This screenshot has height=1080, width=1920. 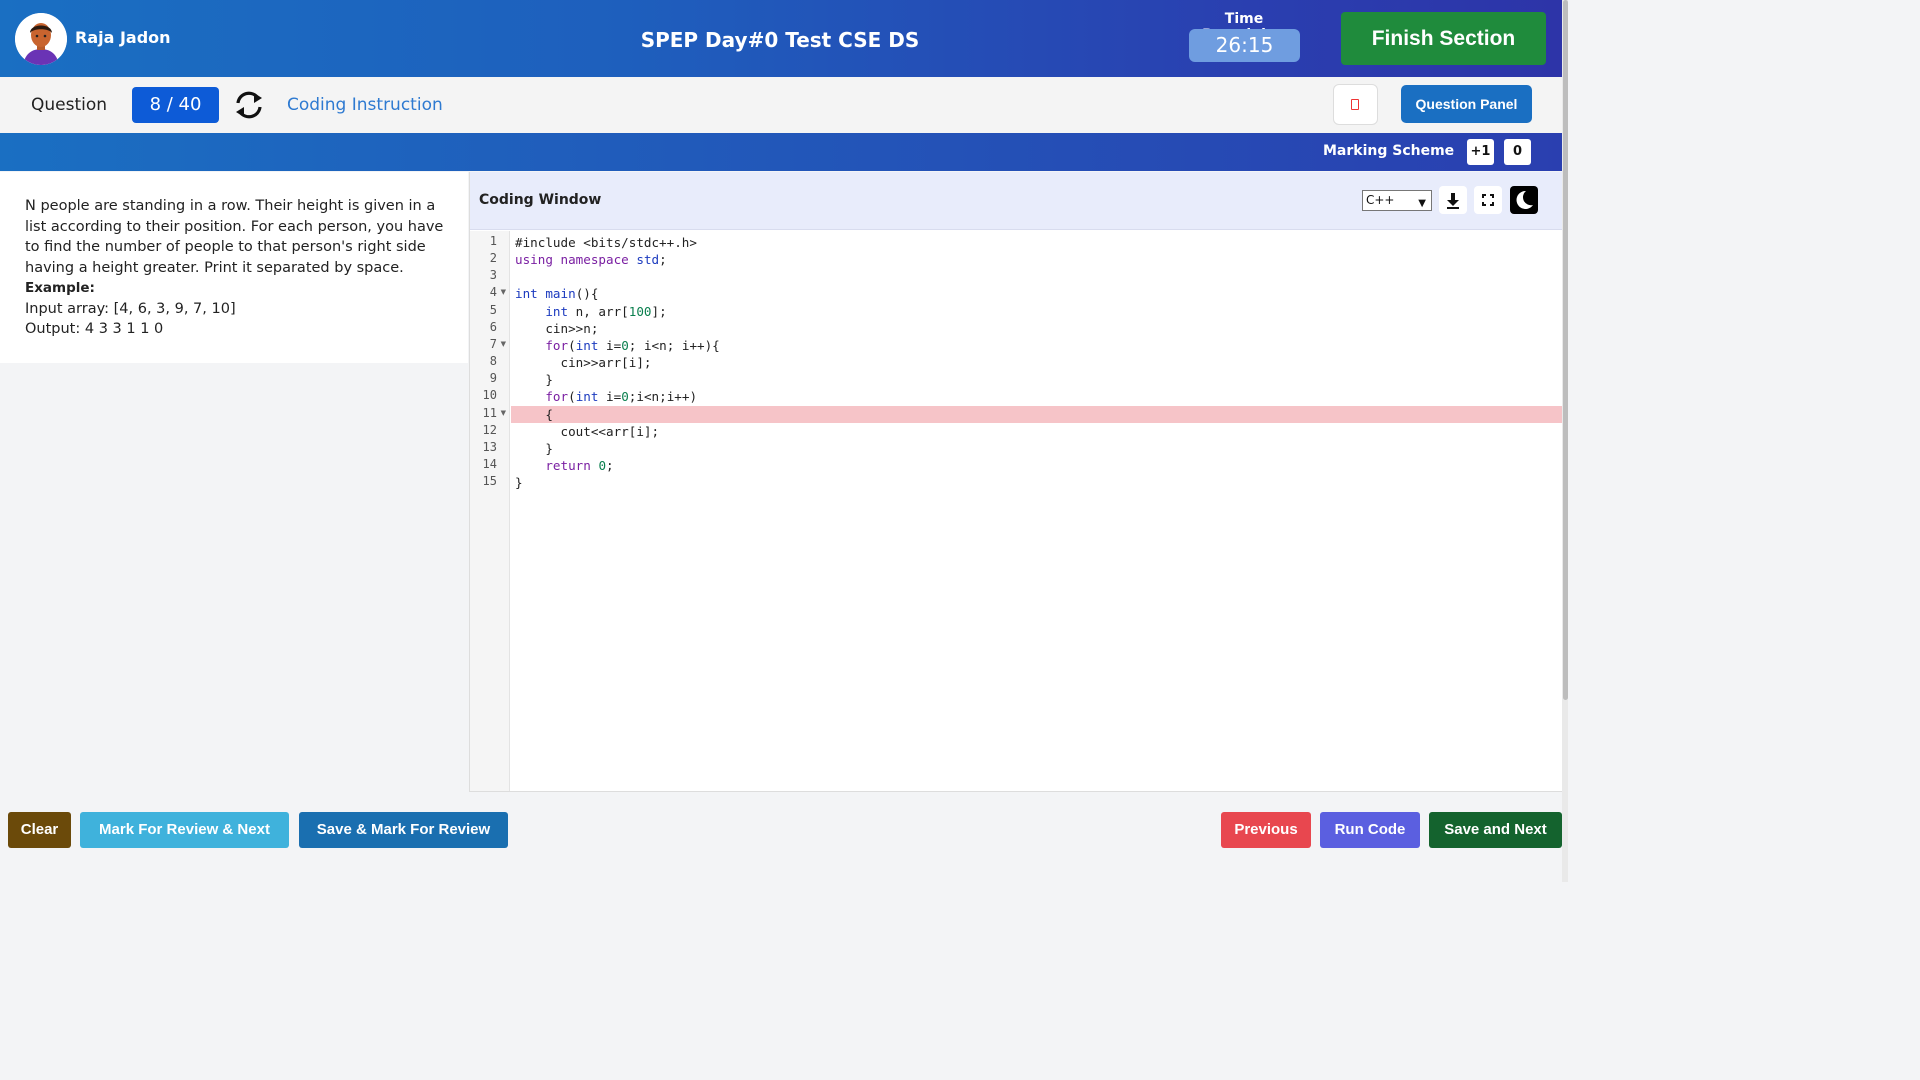 I want to click on line-number: 14, so click(x=489, y=463).